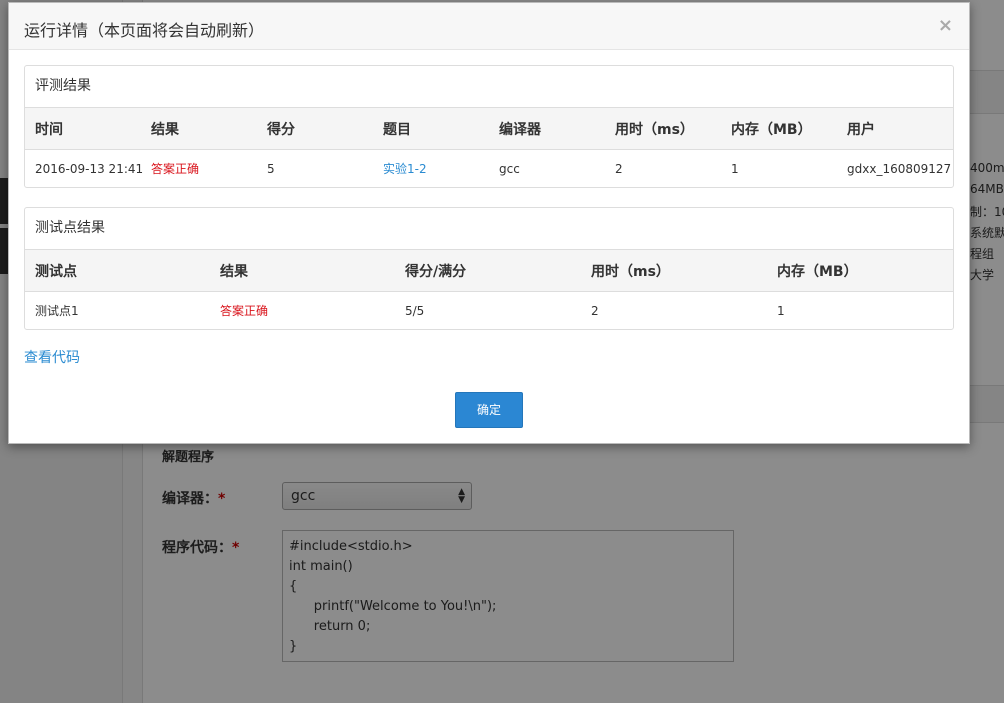 The height and width of the screenshot is (703, 1004). Describe the element at coordinates (489, 311) in the screenshot. I see `table-row: 测试点1 答案正确 5/5 2 1` at that location.